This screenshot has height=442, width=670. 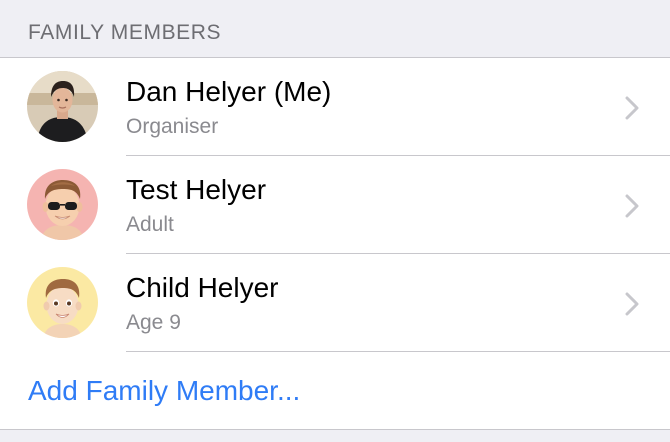 I want to click on member-avatar-photo, so click(x=62, y=106).